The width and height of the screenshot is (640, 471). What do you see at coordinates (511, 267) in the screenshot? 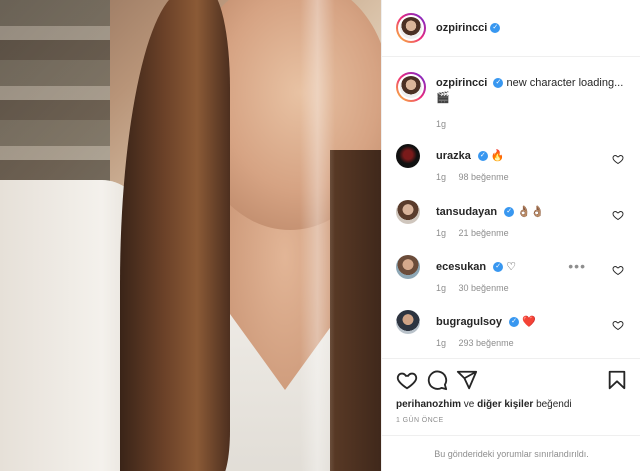
I see `comment-text: ♡` at bounding box center [511, 267].